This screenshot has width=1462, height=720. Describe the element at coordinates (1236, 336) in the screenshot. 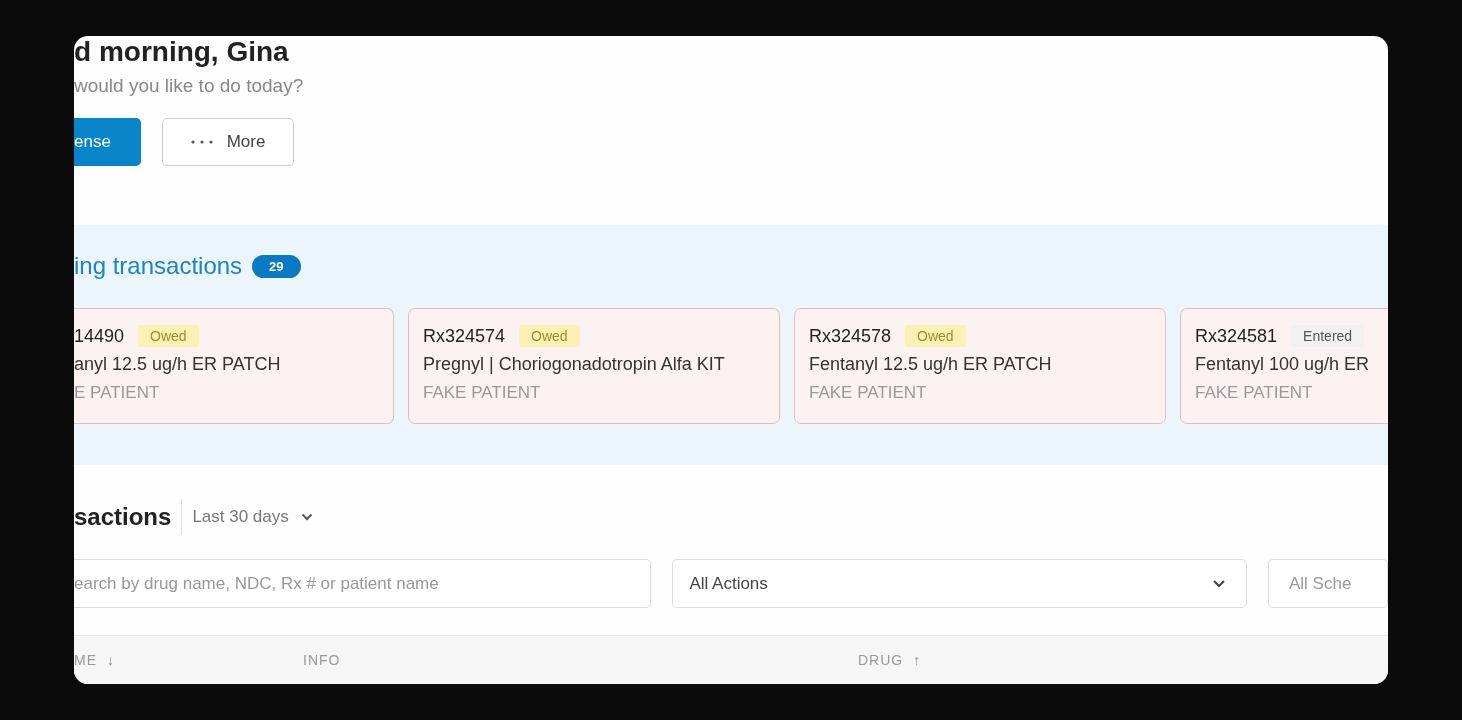

I see `rx-number: Rx324581` at that location.